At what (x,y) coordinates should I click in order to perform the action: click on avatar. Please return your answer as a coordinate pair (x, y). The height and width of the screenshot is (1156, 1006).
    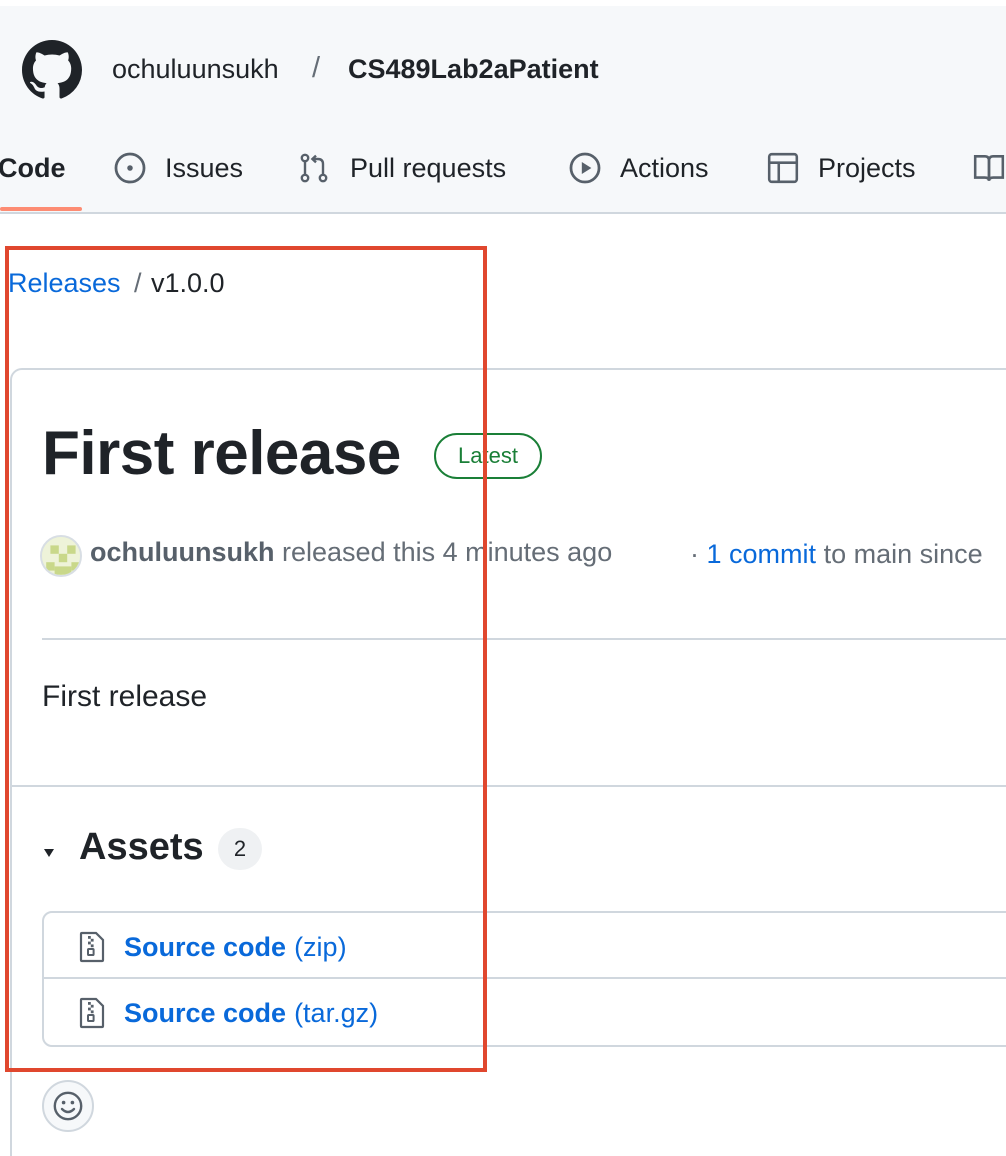
    Looking at the image, I should click on (61, 556).